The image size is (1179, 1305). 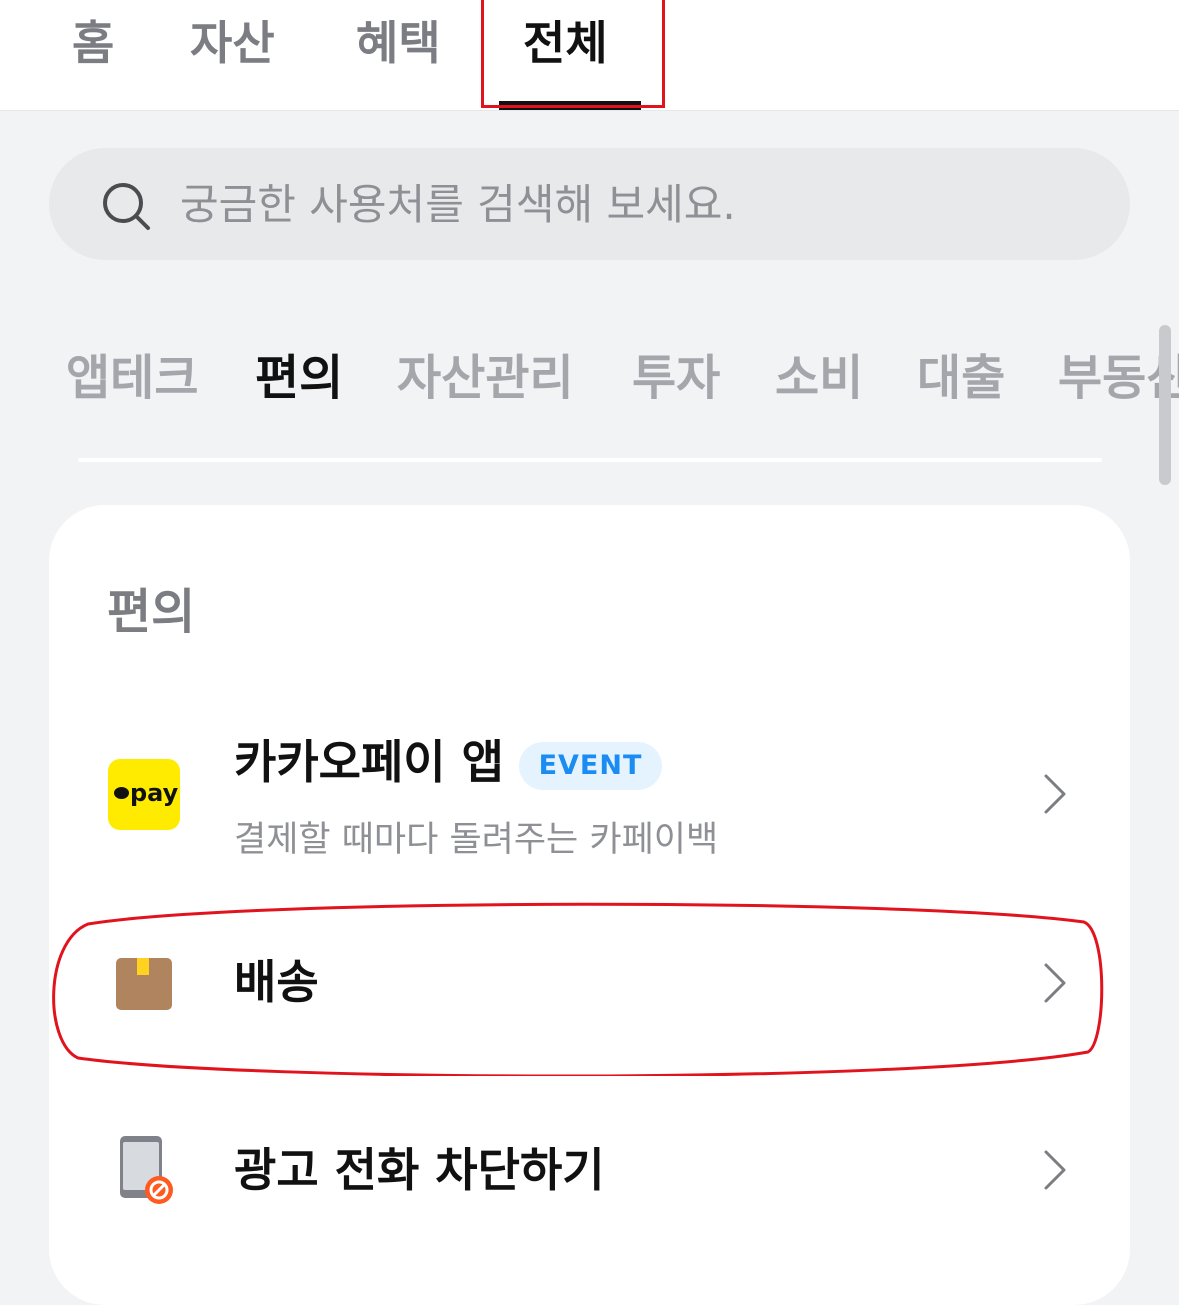 What do you see at coordinates (961, 378) in the screenshot?
I see `category-loan: 대출` at bounding box center [961, 378].